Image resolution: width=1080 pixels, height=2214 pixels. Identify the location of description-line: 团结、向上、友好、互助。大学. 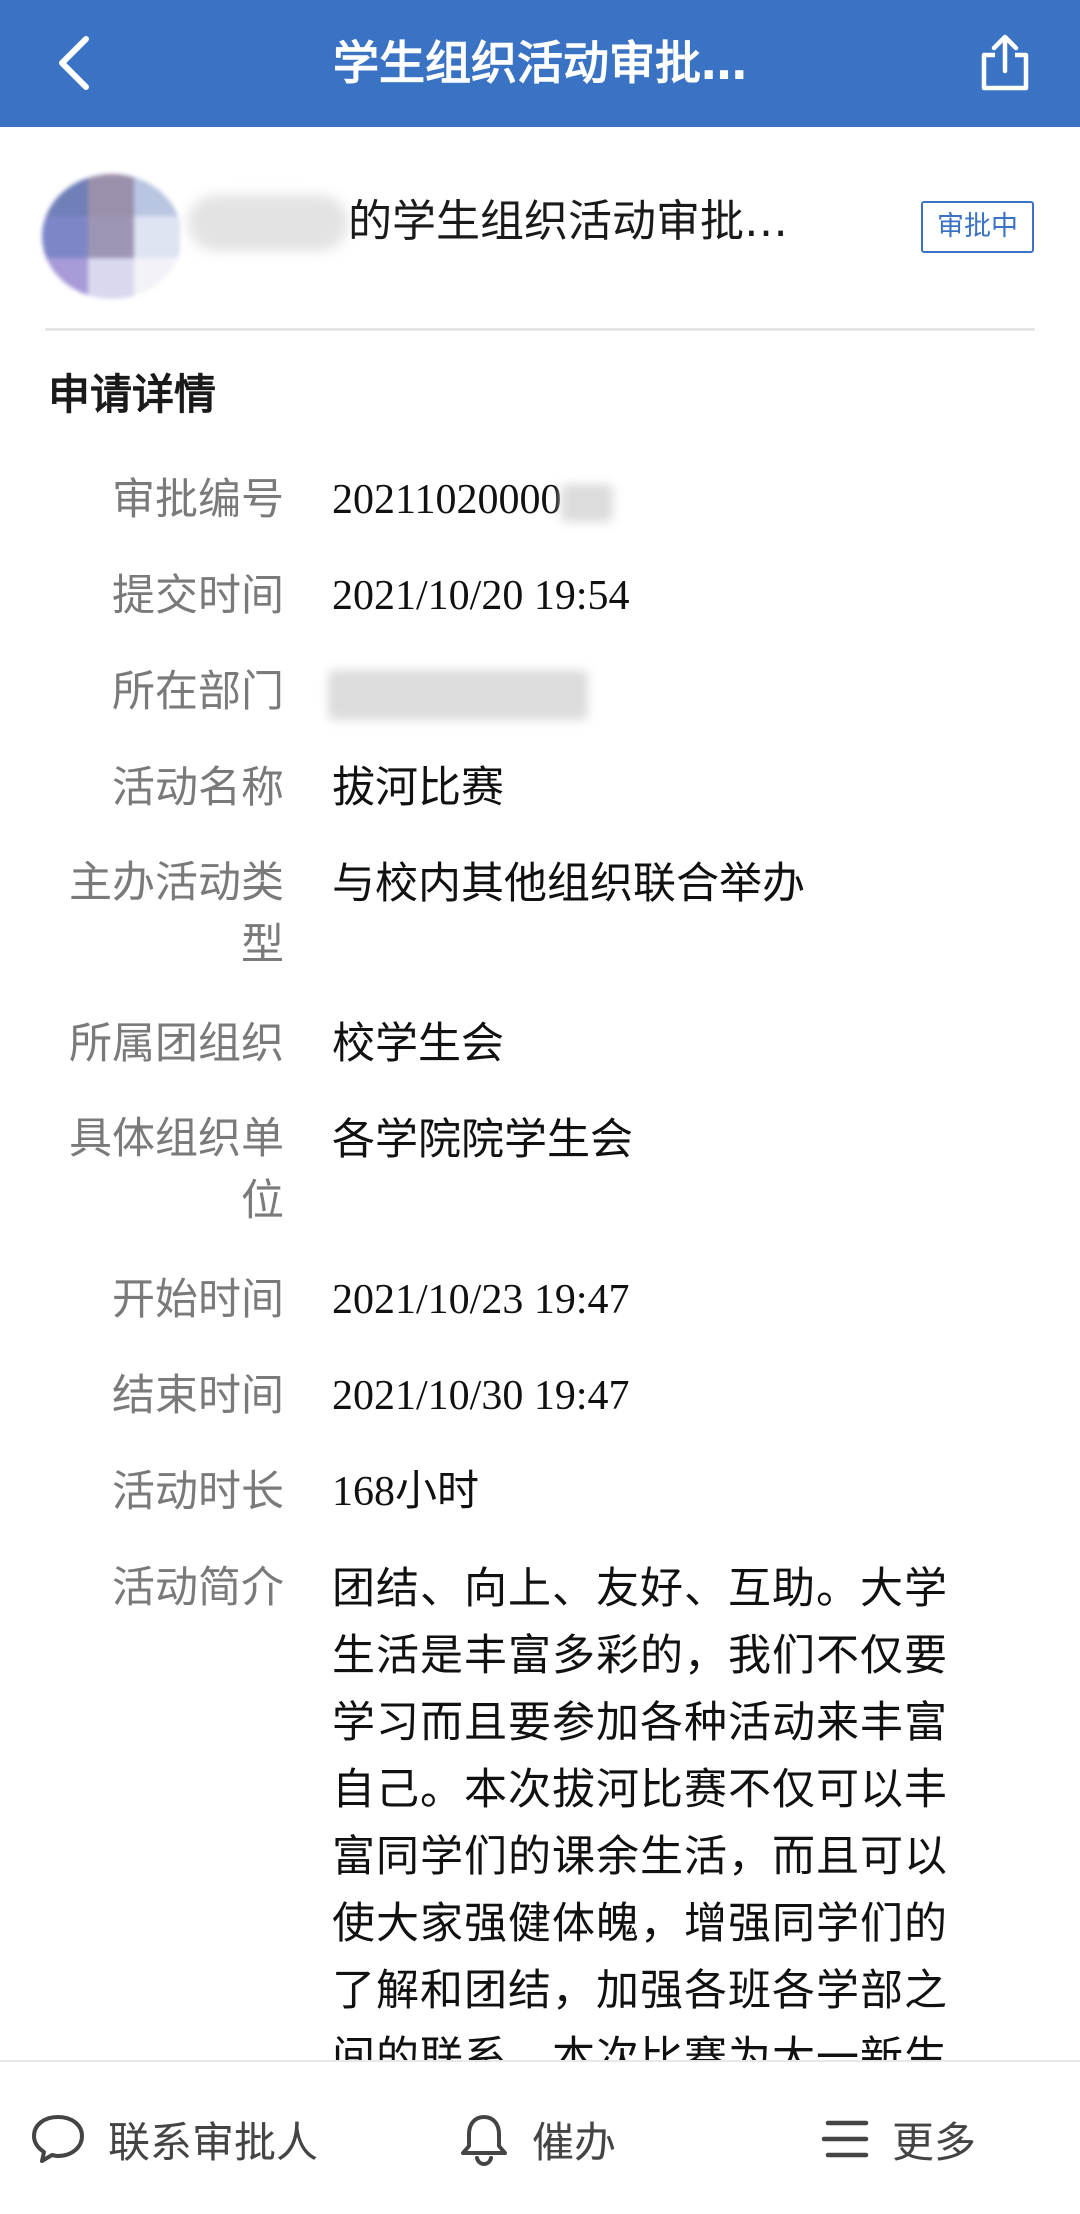
(640, 1589).